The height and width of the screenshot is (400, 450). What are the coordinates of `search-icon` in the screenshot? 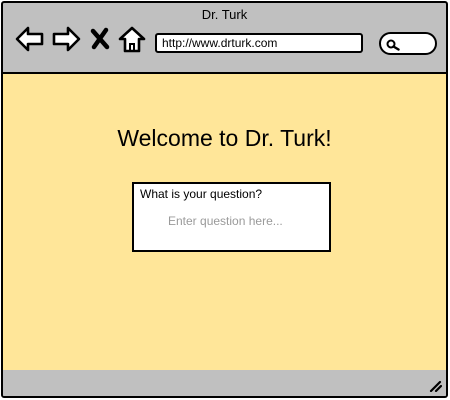 It's located at (393, 44).